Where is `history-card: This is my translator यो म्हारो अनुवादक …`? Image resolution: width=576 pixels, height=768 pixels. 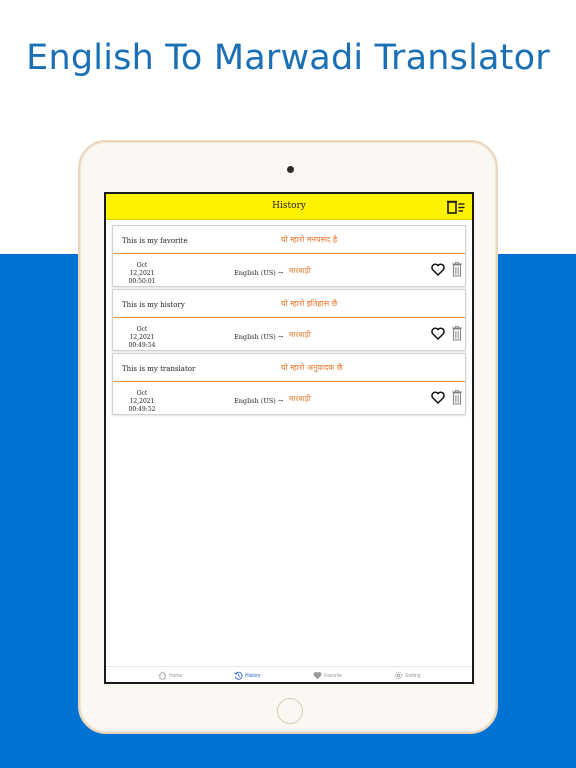 history-card: This is my translator यो म्हारो अनुवादक … is located at coordinates (289, 384).